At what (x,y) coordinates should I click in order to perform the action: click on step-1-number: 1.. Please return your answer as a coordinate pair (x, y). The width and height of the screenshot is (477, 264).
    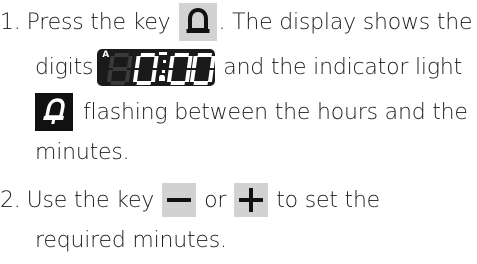
    Looking at the image, I should click on (10, 22).